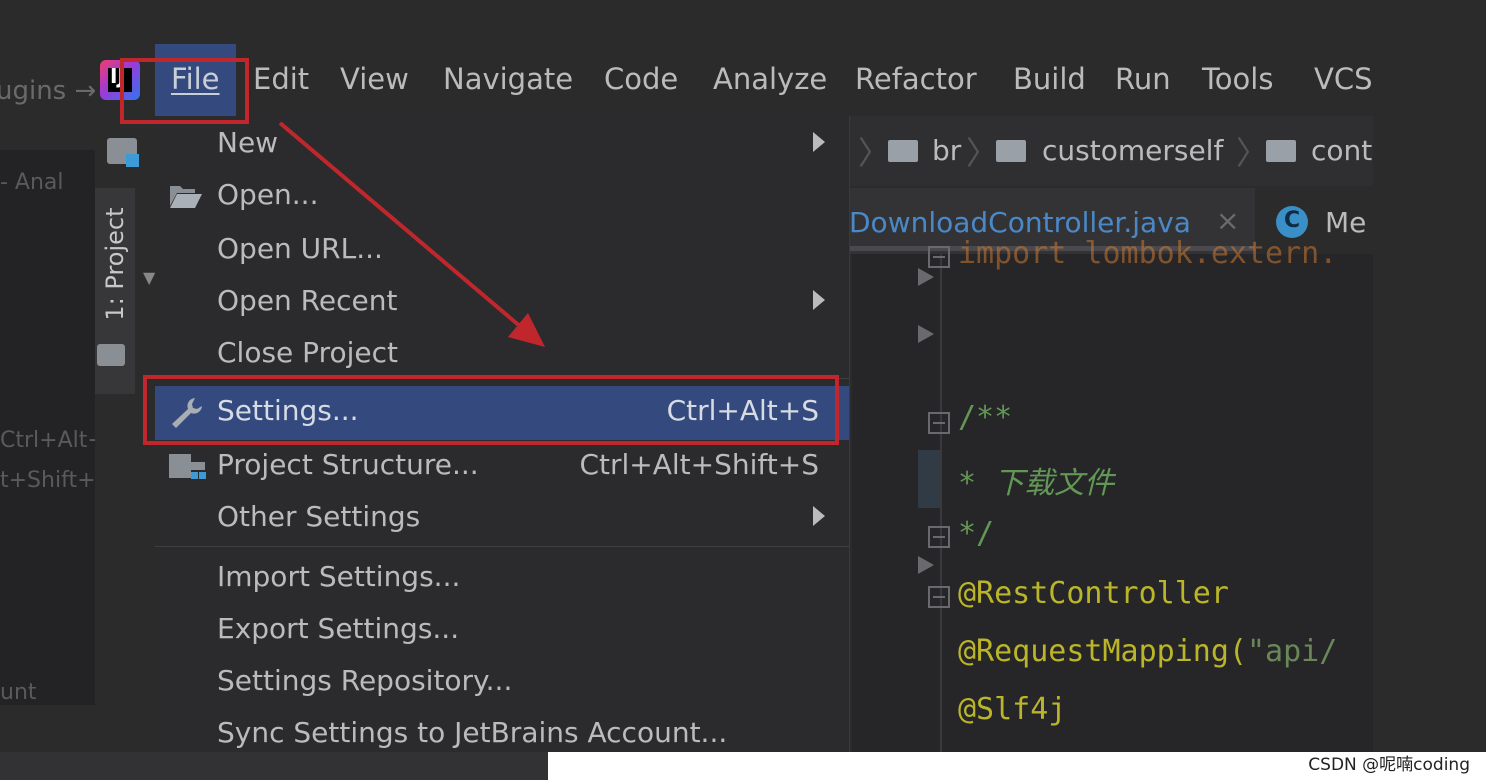 The width and height of the screenshot is (1486, 780). Describe the element at coordinates (1036, 483) in the screenshot. I see `code-line: * 下载文件` at that location.